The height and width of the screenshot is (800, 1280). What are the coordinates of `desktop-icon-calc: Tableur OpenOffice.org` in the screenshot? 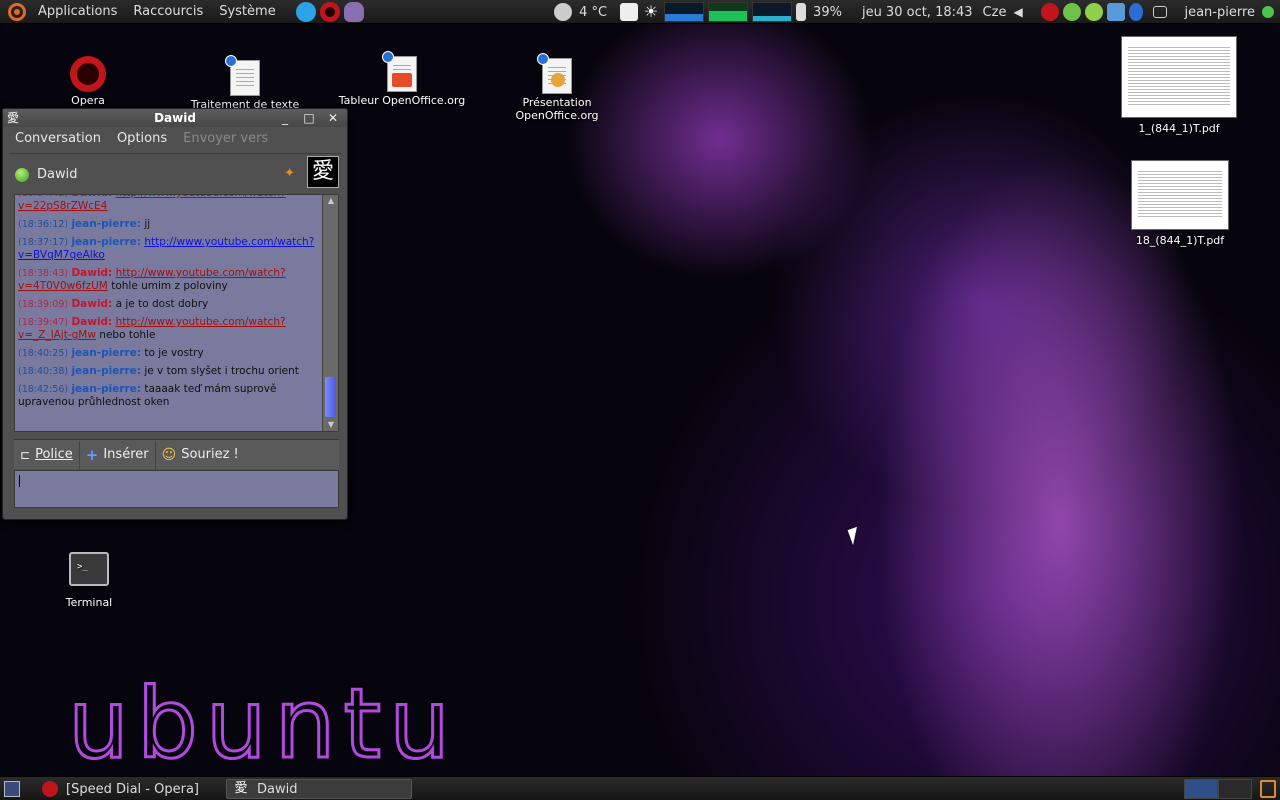 It's located at (402, 79).